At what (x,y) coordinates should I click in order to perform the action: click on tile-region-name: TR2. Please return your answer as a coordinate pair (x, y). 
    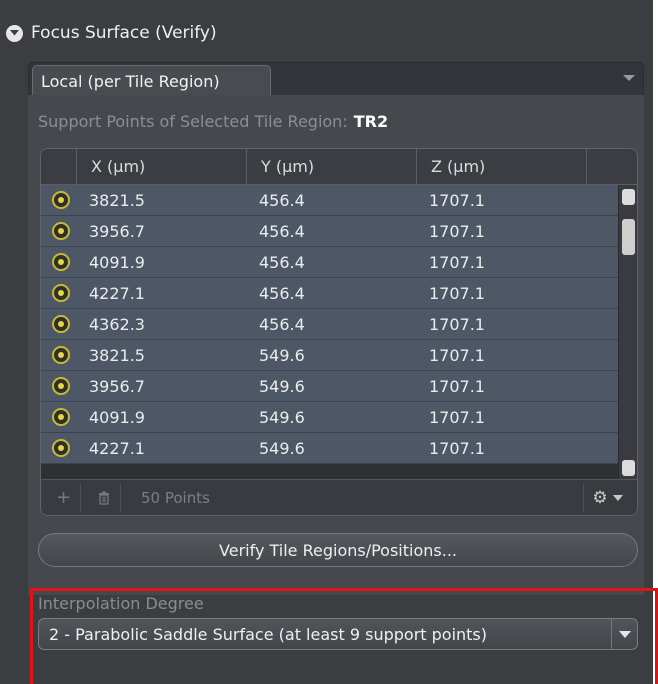
    Looking at the image, I should click on (371, 121).